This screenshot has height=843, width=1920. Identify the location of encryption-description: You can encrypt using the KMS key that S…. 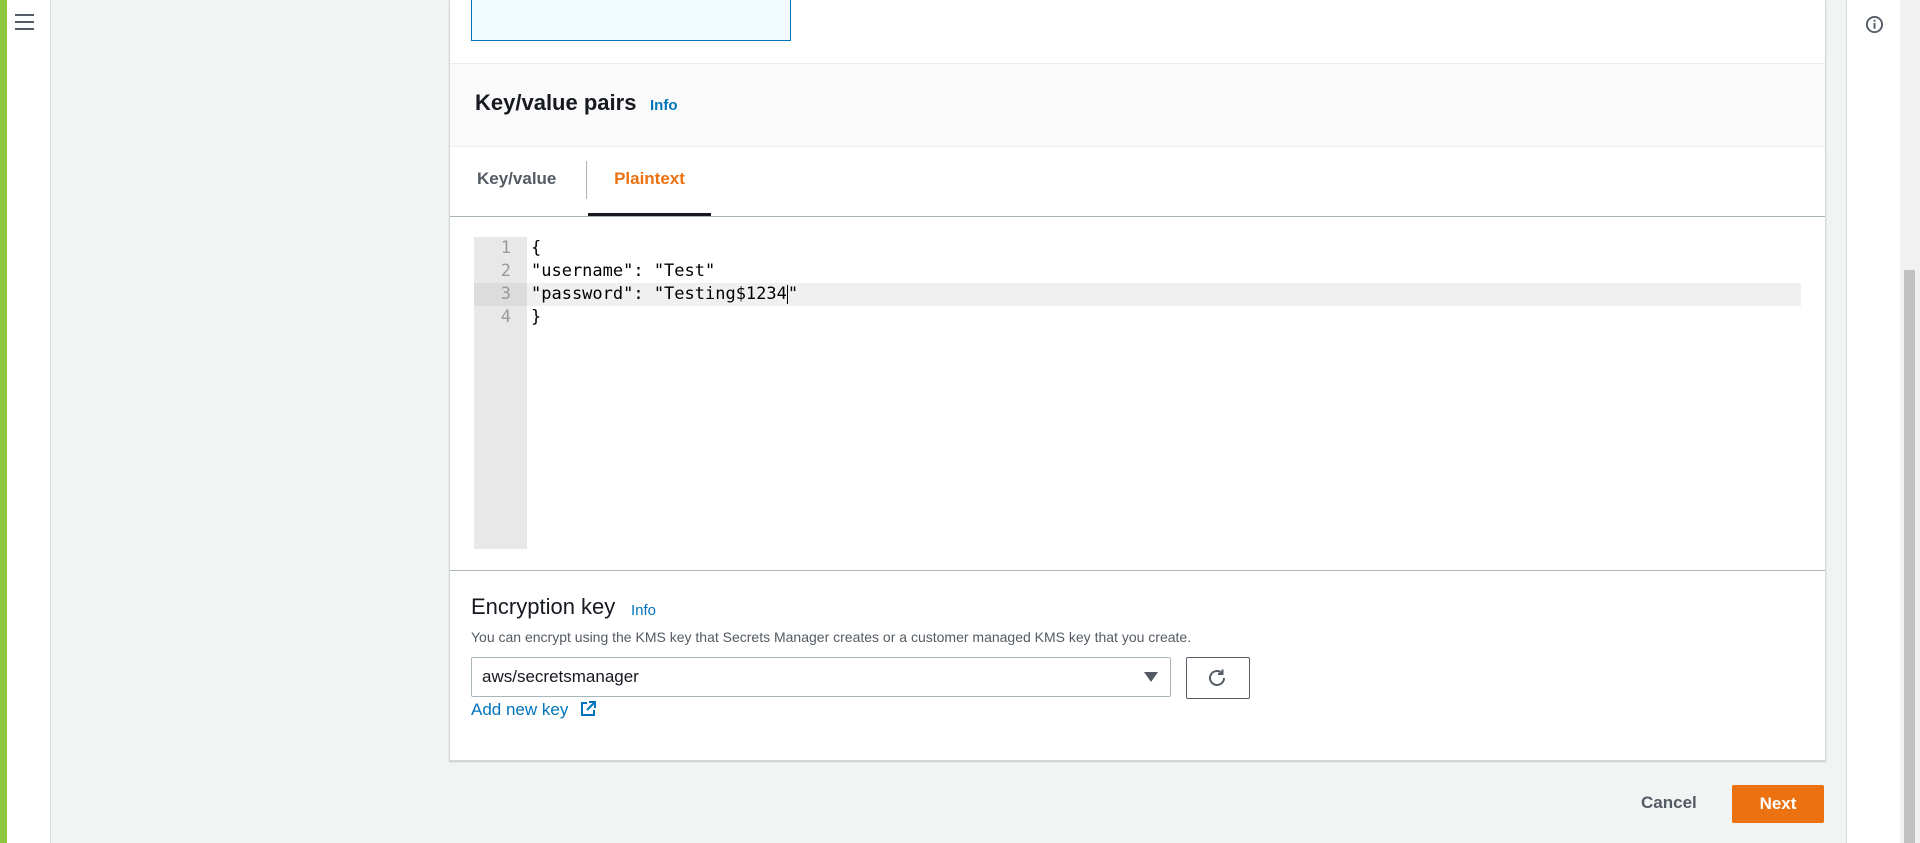
(831, 637).